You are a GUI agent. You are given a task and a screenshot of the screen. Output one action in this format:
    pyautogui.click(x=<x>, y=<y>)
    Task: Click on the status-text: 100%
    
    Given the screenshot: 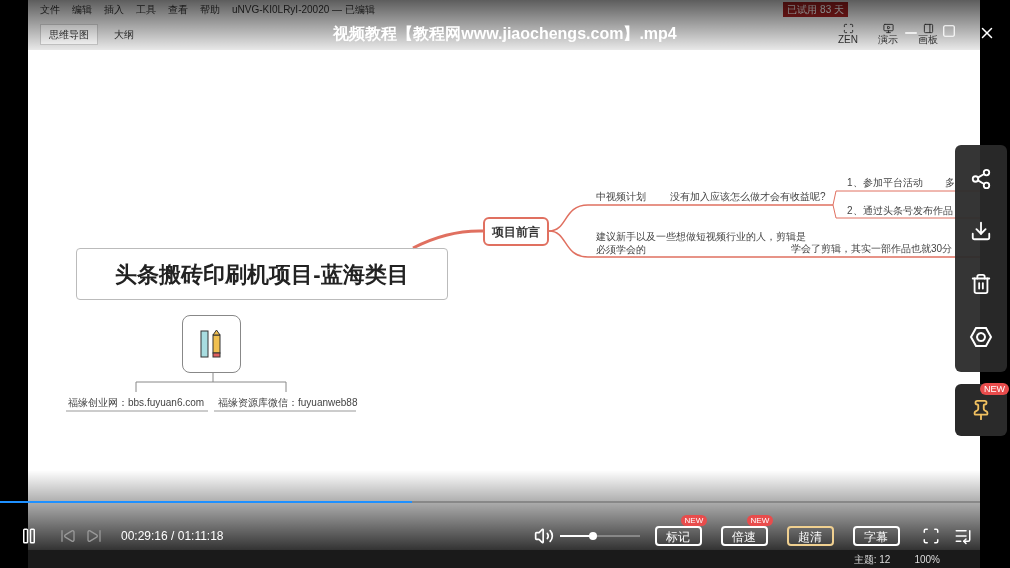 What is the action you would take?
    pyautogui.click(x=927, y=559)
    